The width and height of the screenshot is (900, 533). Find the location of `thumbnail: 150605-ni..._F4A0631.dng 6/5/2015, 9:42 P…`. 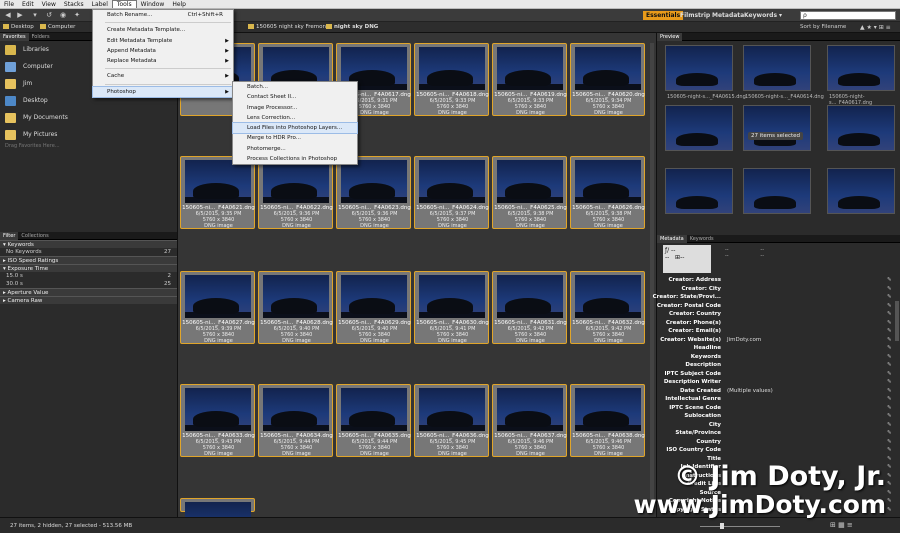

thumbnail: 150605-ni..._F4A0631.dng 6/5/2015, 9:42 P… is located at coordinates (529, 307).